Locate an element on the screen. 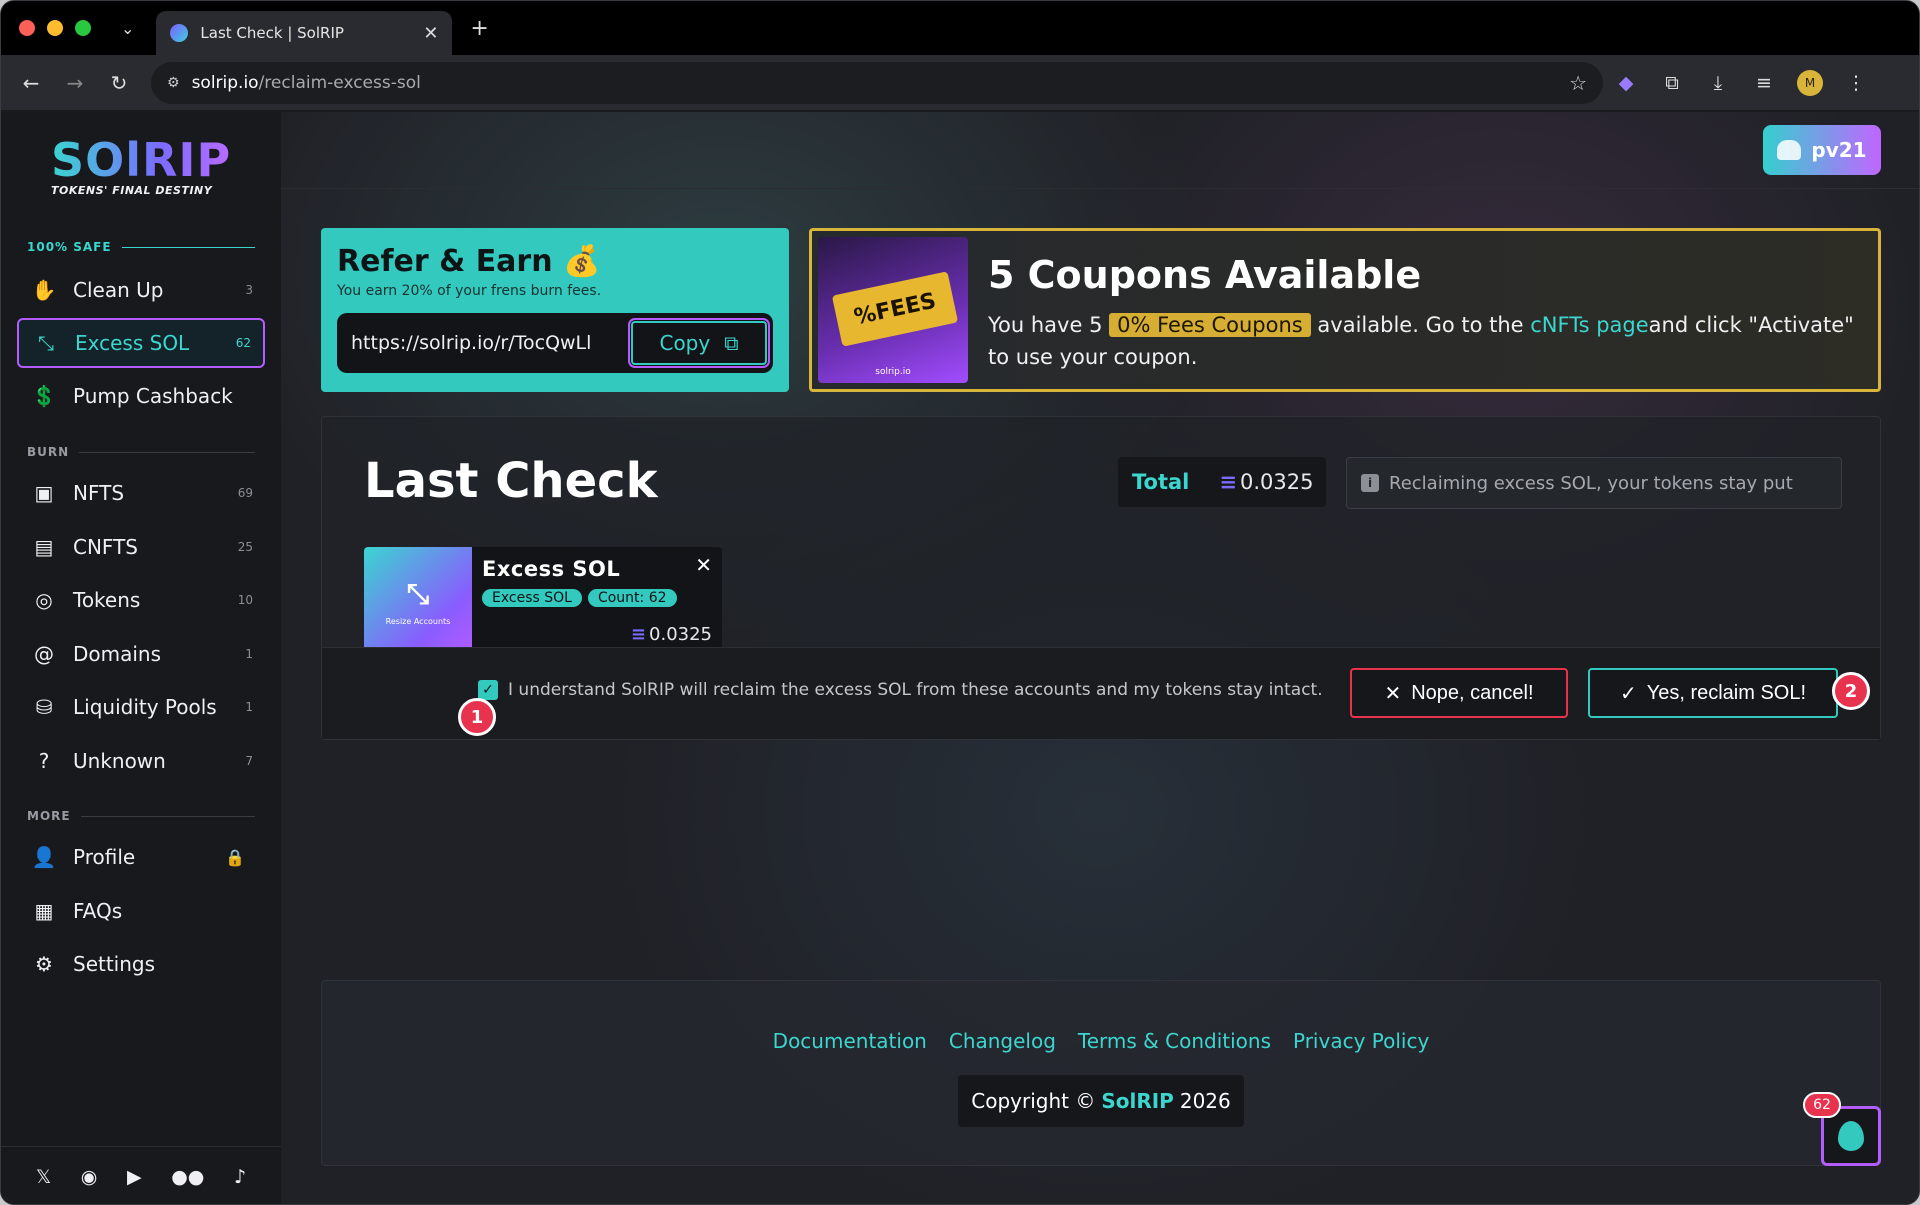 Image resolution: width=1920 pixels, height=1205 pixels. reclaim-sol-button: ✓ Yes, reclaim SOL! is located at coordinates (1713, 693).